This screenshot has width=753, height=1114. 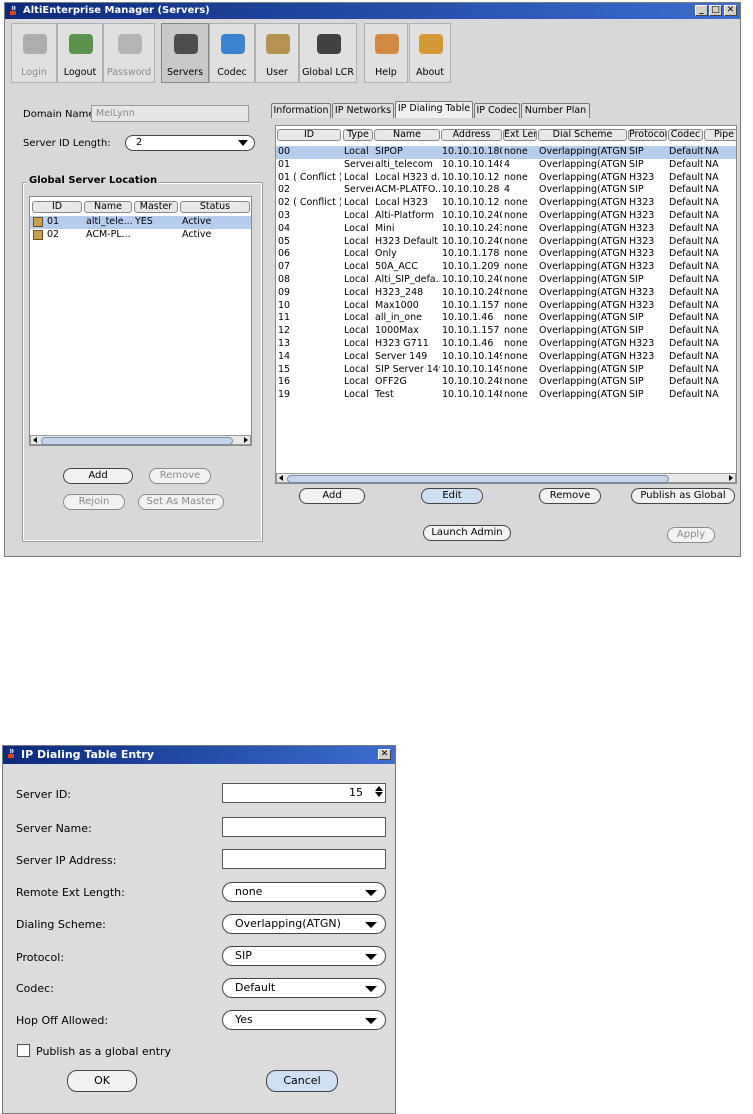 What do you see at coordinates (434, 109) in the screenshot?
I see `tab-ip-dialing-table: IP Dialing Table` at bounding box center [434, 109].